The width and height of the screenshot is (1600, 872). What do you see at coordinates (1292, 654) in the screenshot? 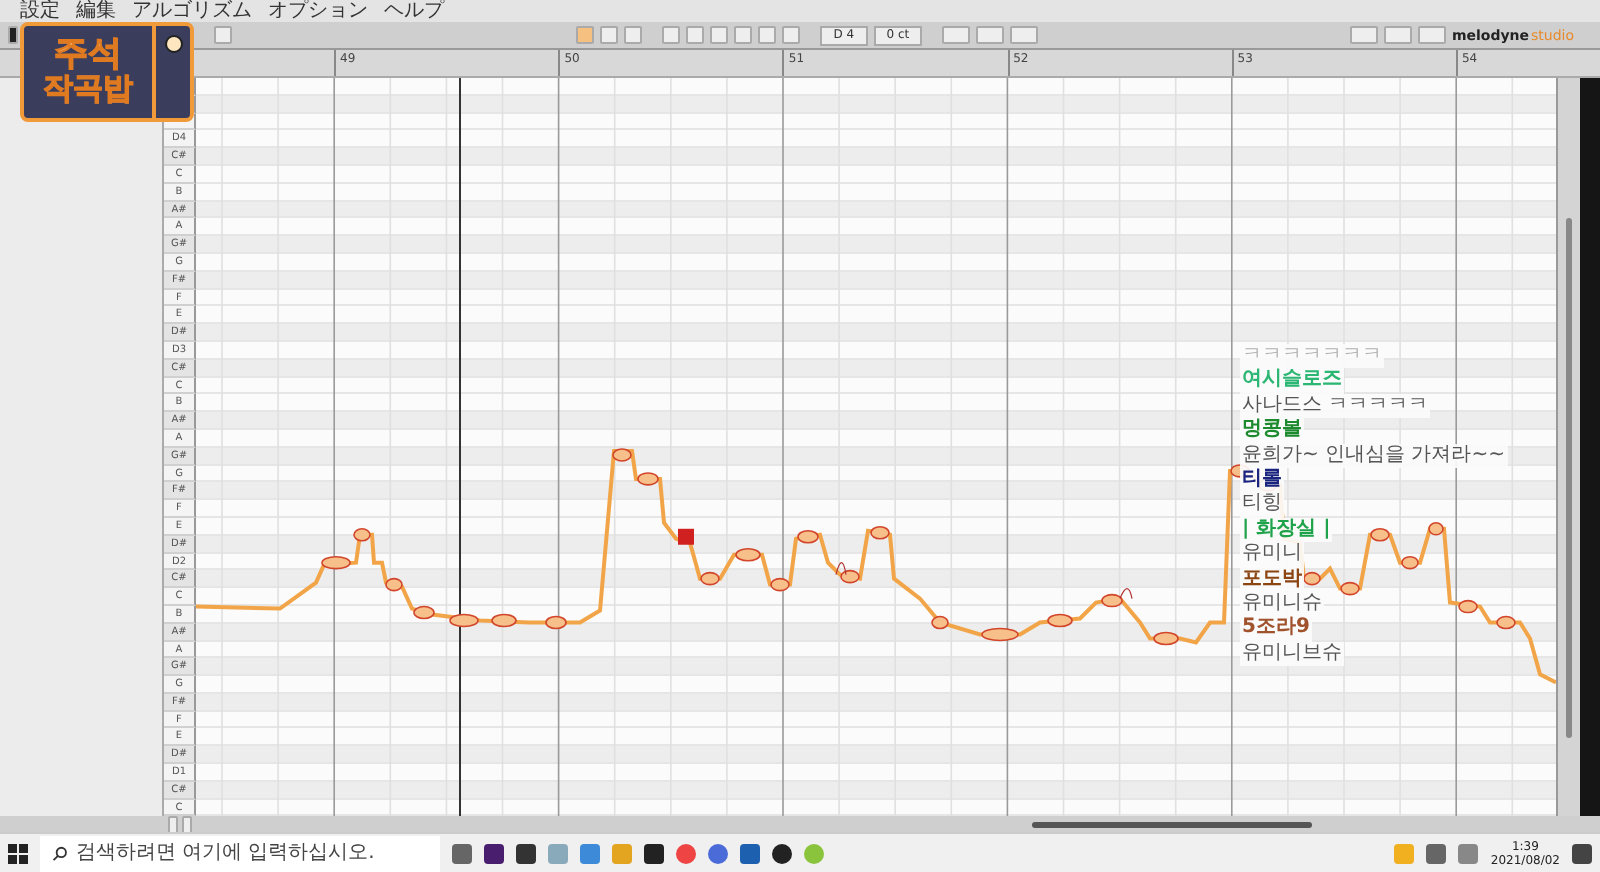
I see `chat-message: 유미니브슈` at bounding box center [1292, 654].